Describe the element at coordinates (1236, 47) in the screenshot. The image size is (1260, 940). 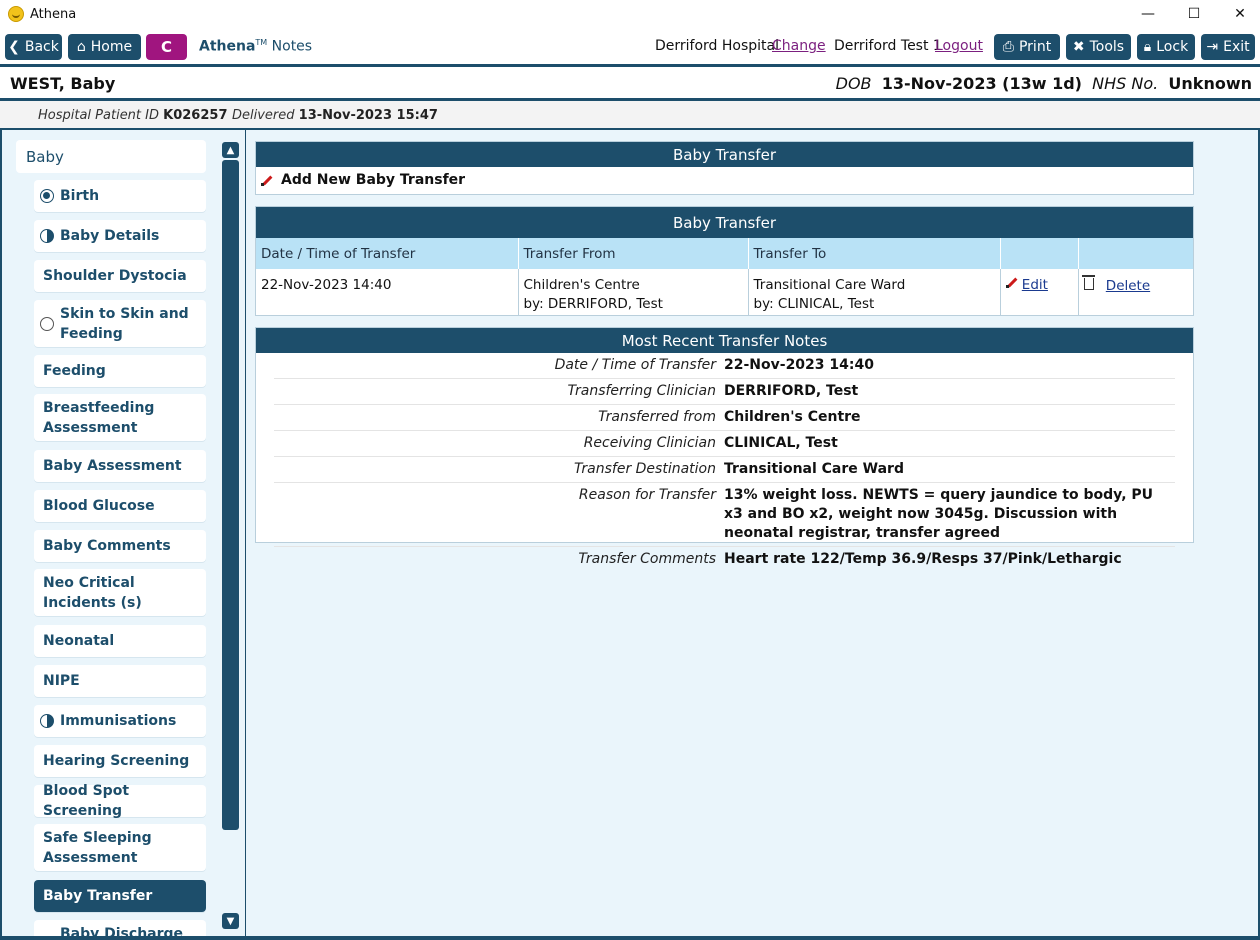
I see `exit-label: Exit` at that location.